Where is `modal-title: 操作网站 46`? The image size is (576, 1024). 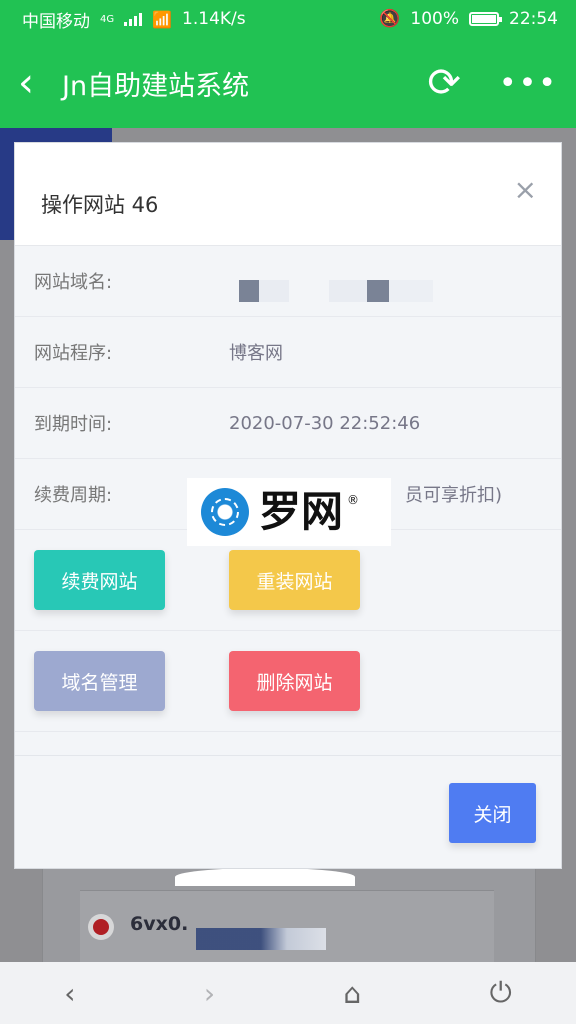 modal-title: 操作网站 46 is located at coordinates (100, 205).